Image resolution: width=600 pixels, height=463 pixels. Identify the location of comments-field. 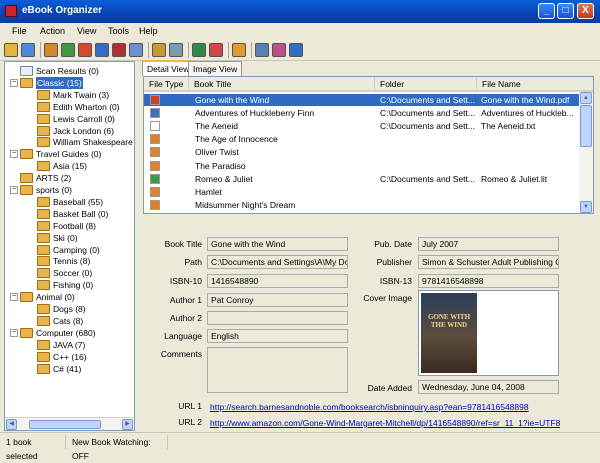
(277, 370).